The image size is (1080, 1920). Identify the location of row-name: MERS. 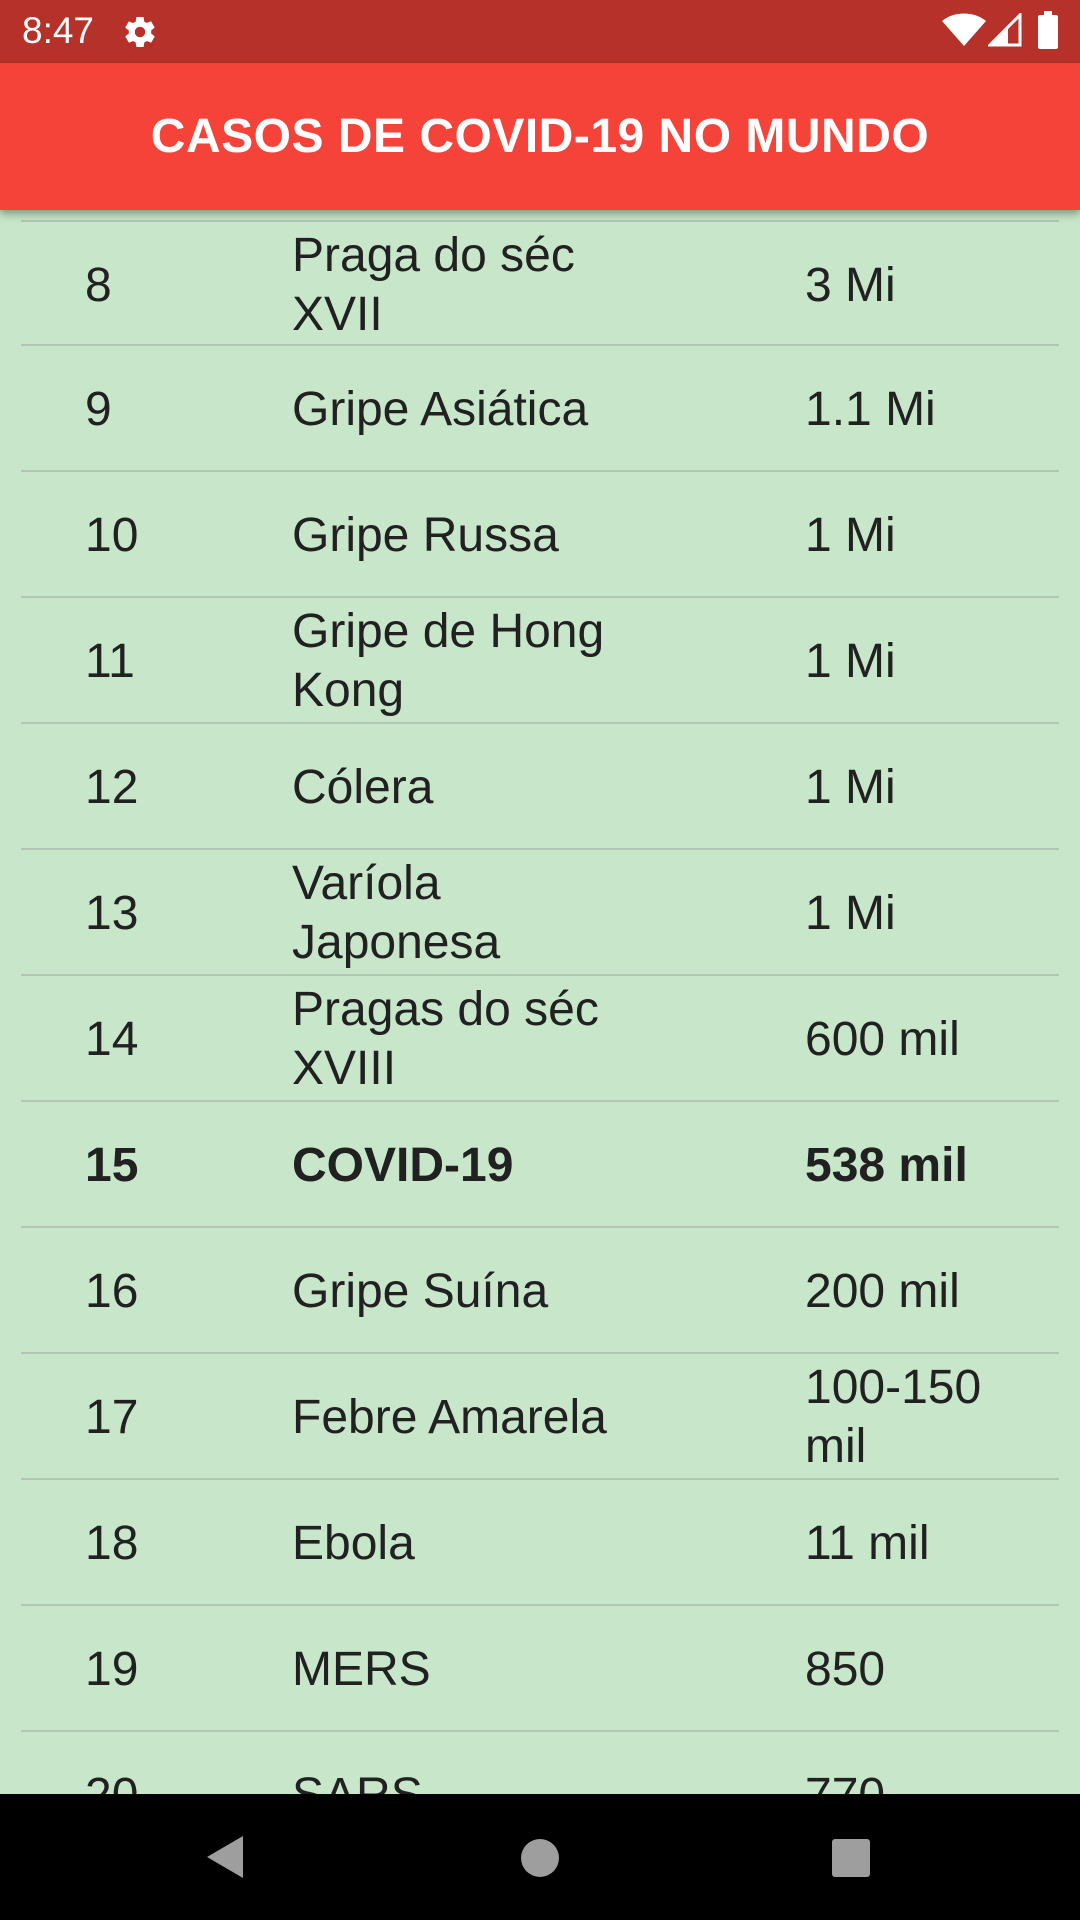
(361, 1669).